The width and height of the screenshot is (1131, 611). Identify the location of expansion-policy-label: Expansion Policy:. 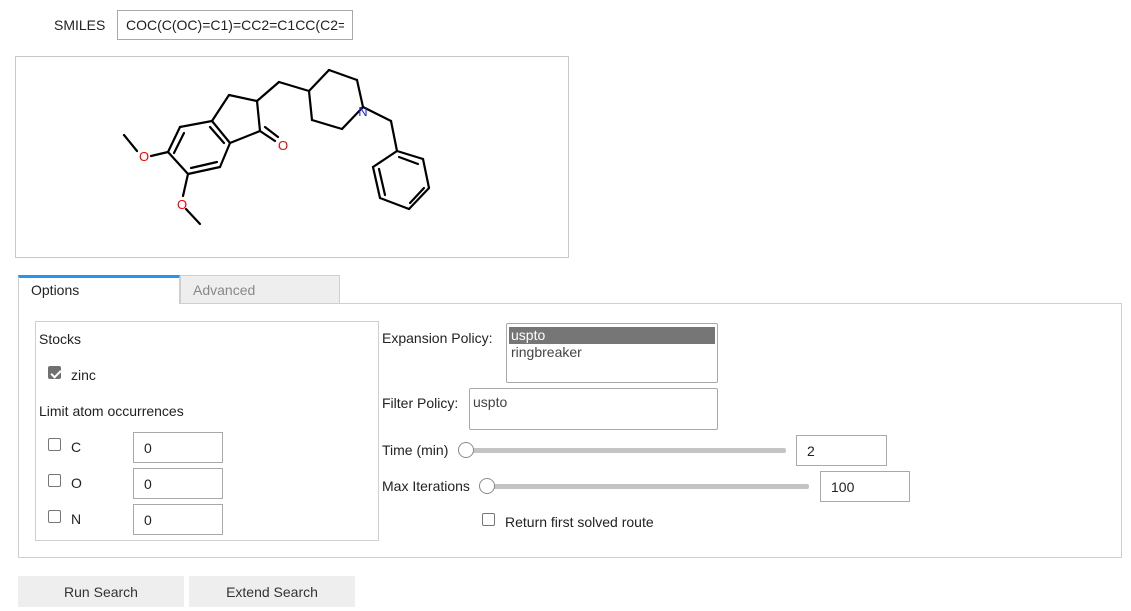
(437, 338).